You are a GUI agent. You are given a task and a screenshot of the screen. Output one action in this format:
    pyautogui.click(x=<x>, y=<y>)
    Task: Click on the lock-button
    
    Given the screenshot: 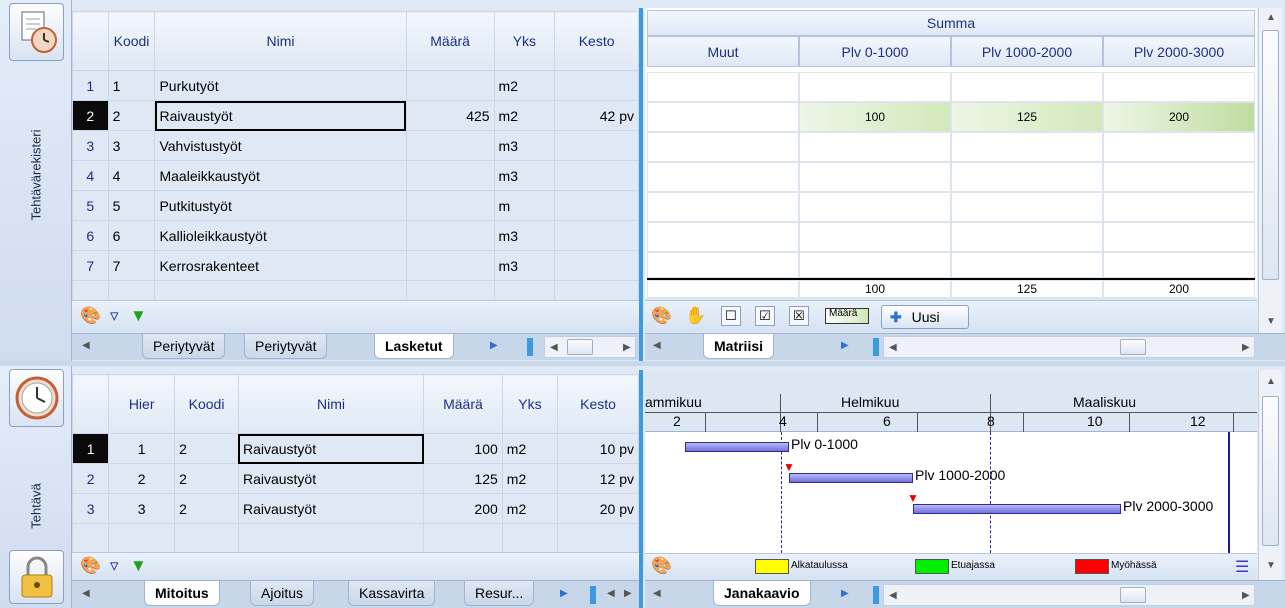 What is the action you would take?
    pyautogui.click(x=36, y=577)
    